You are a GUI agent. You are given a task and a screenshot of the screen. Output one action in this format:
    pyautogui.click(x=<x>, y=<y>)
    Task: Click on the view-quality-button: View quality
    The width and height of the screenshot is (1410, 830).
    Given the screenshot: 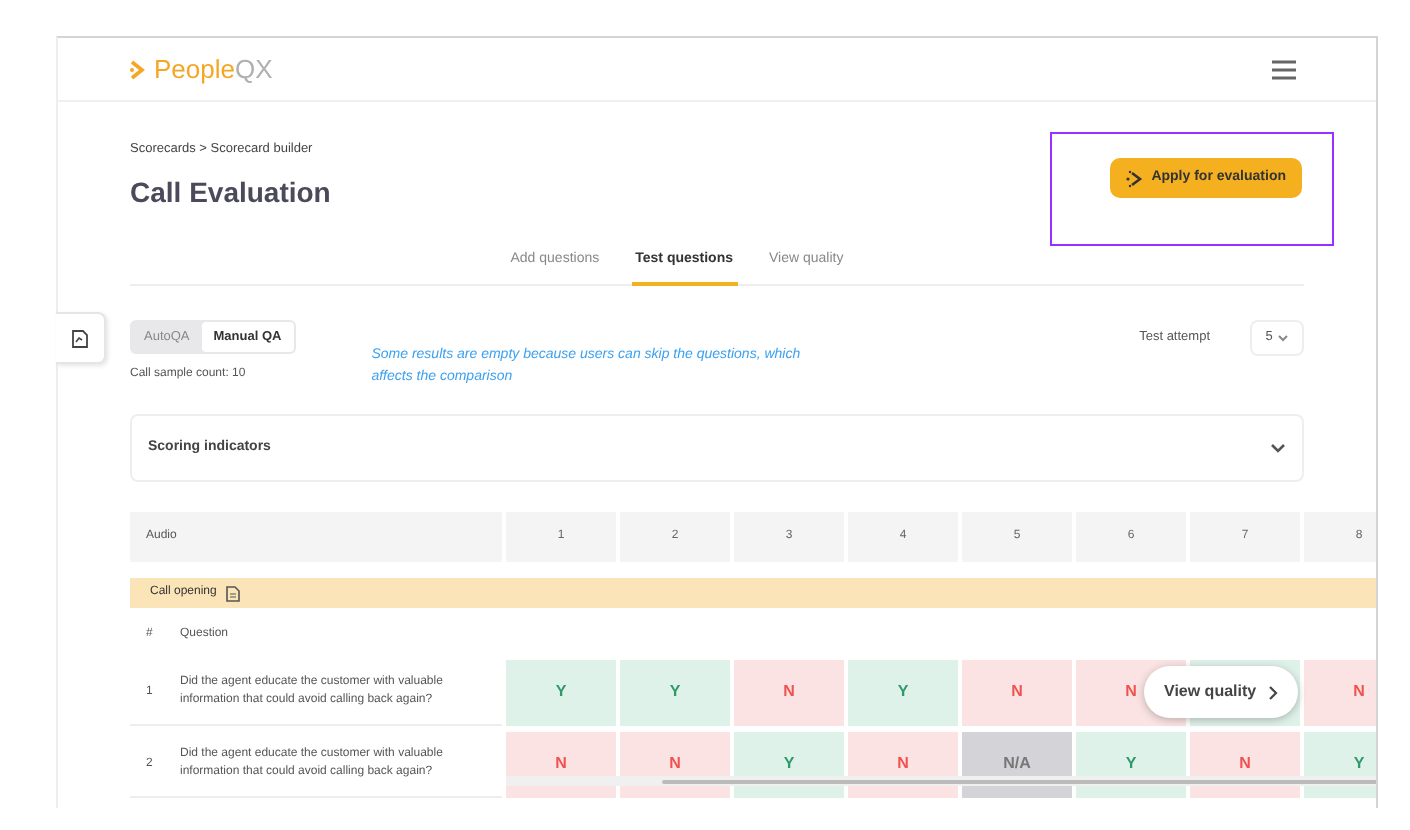 What is the action you would take?
    pyautogui.click(x=1221, y=692)
    